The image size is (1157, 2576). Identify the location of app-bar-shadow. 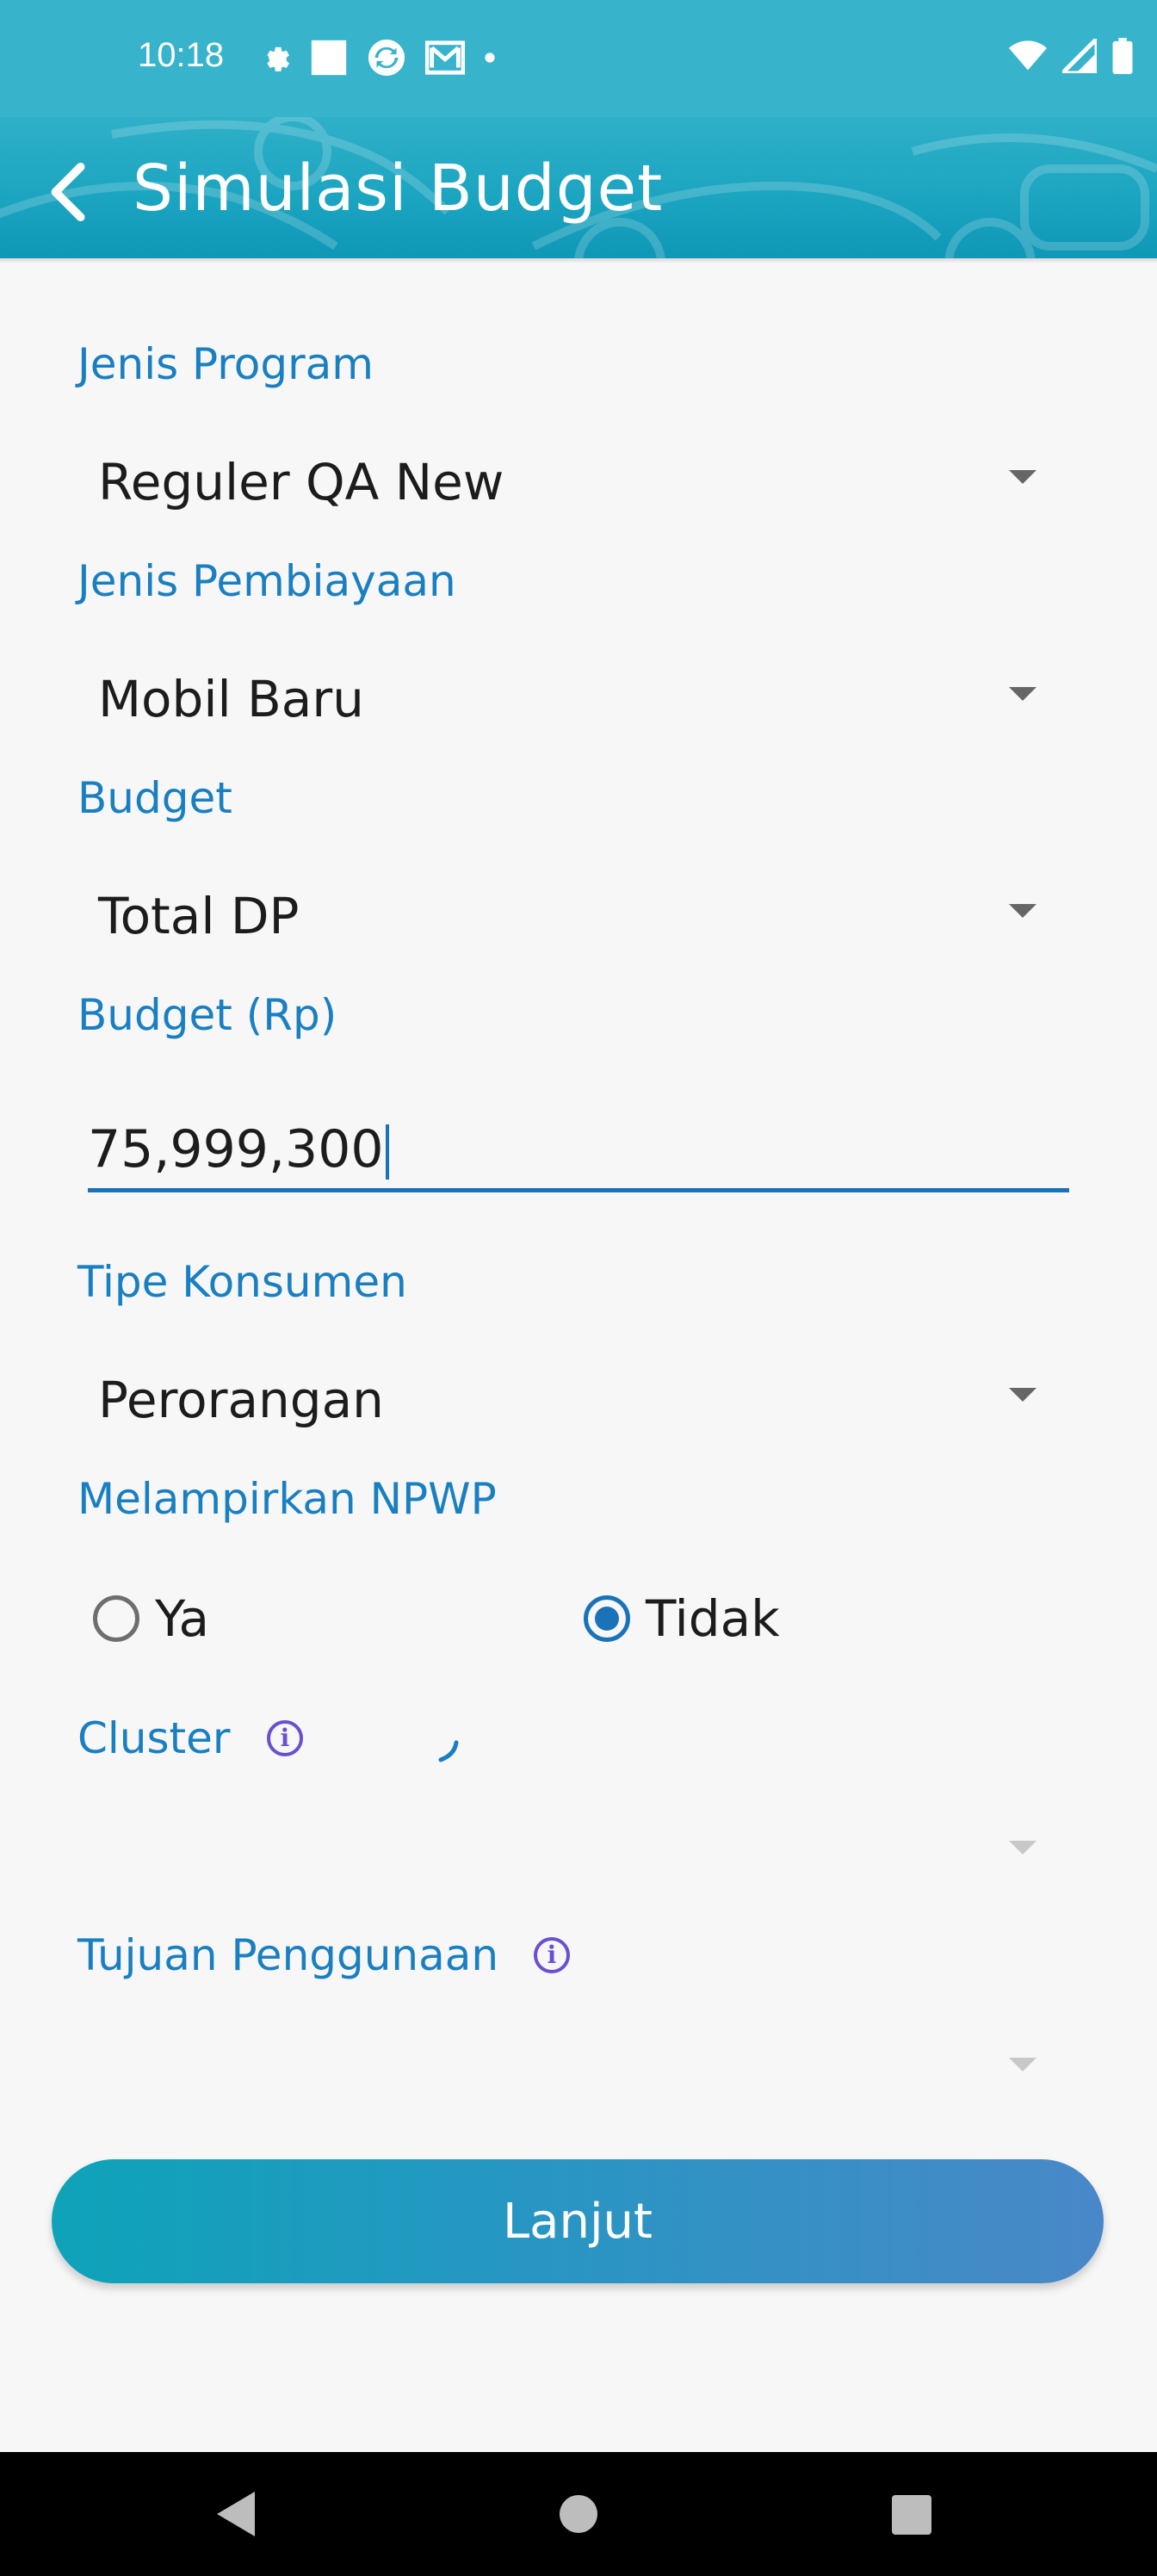
(579, 260).